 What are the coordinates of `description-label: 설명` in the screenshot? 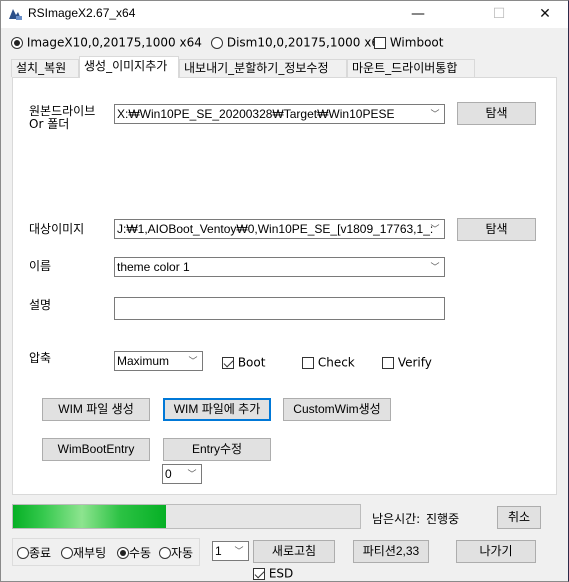 It's located at (40, 305).